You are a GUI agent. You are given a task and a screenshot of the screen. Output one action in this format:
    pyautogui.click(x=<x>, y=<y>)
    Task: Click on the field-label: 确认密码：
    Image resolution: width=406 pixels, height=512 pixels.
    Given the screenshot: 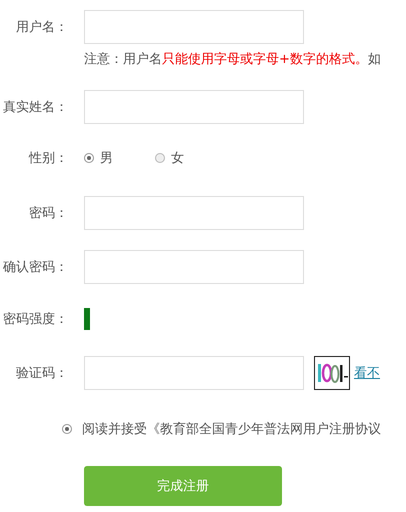 What is the action you would take?
    pyautogui.click(x=35, y=267)
    